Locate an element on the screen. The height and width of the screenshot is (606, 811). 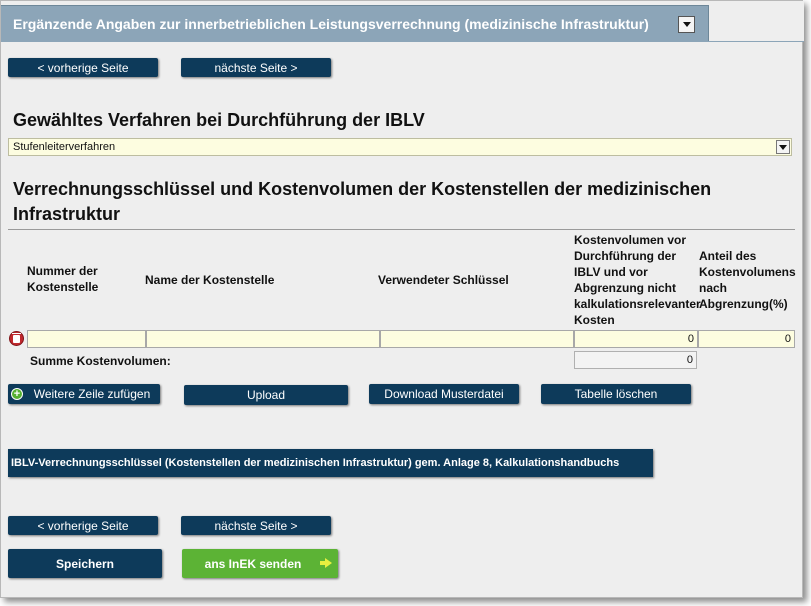
add-row-label: Weitere Zeile zufügen is located at coordinates (92, 394).